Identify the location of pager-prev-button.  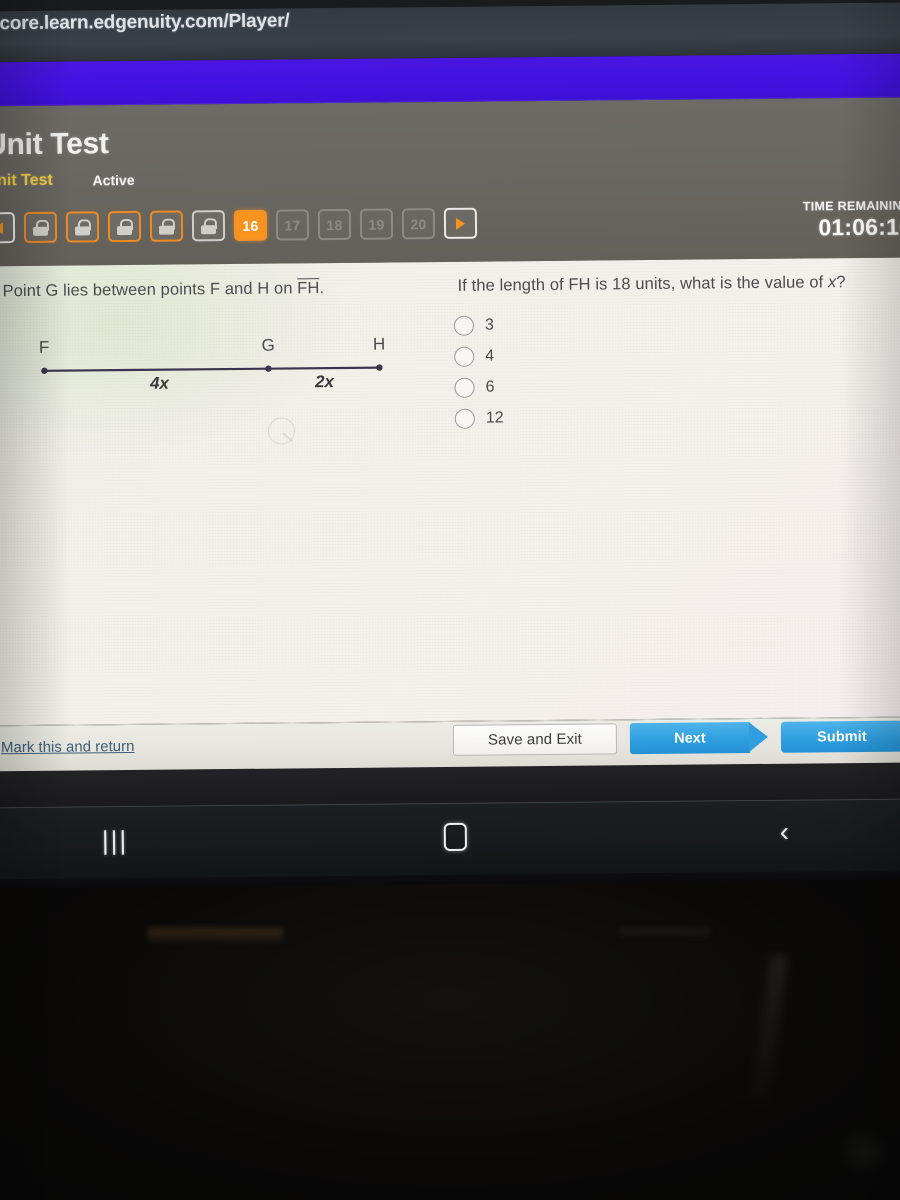
(8, 228).